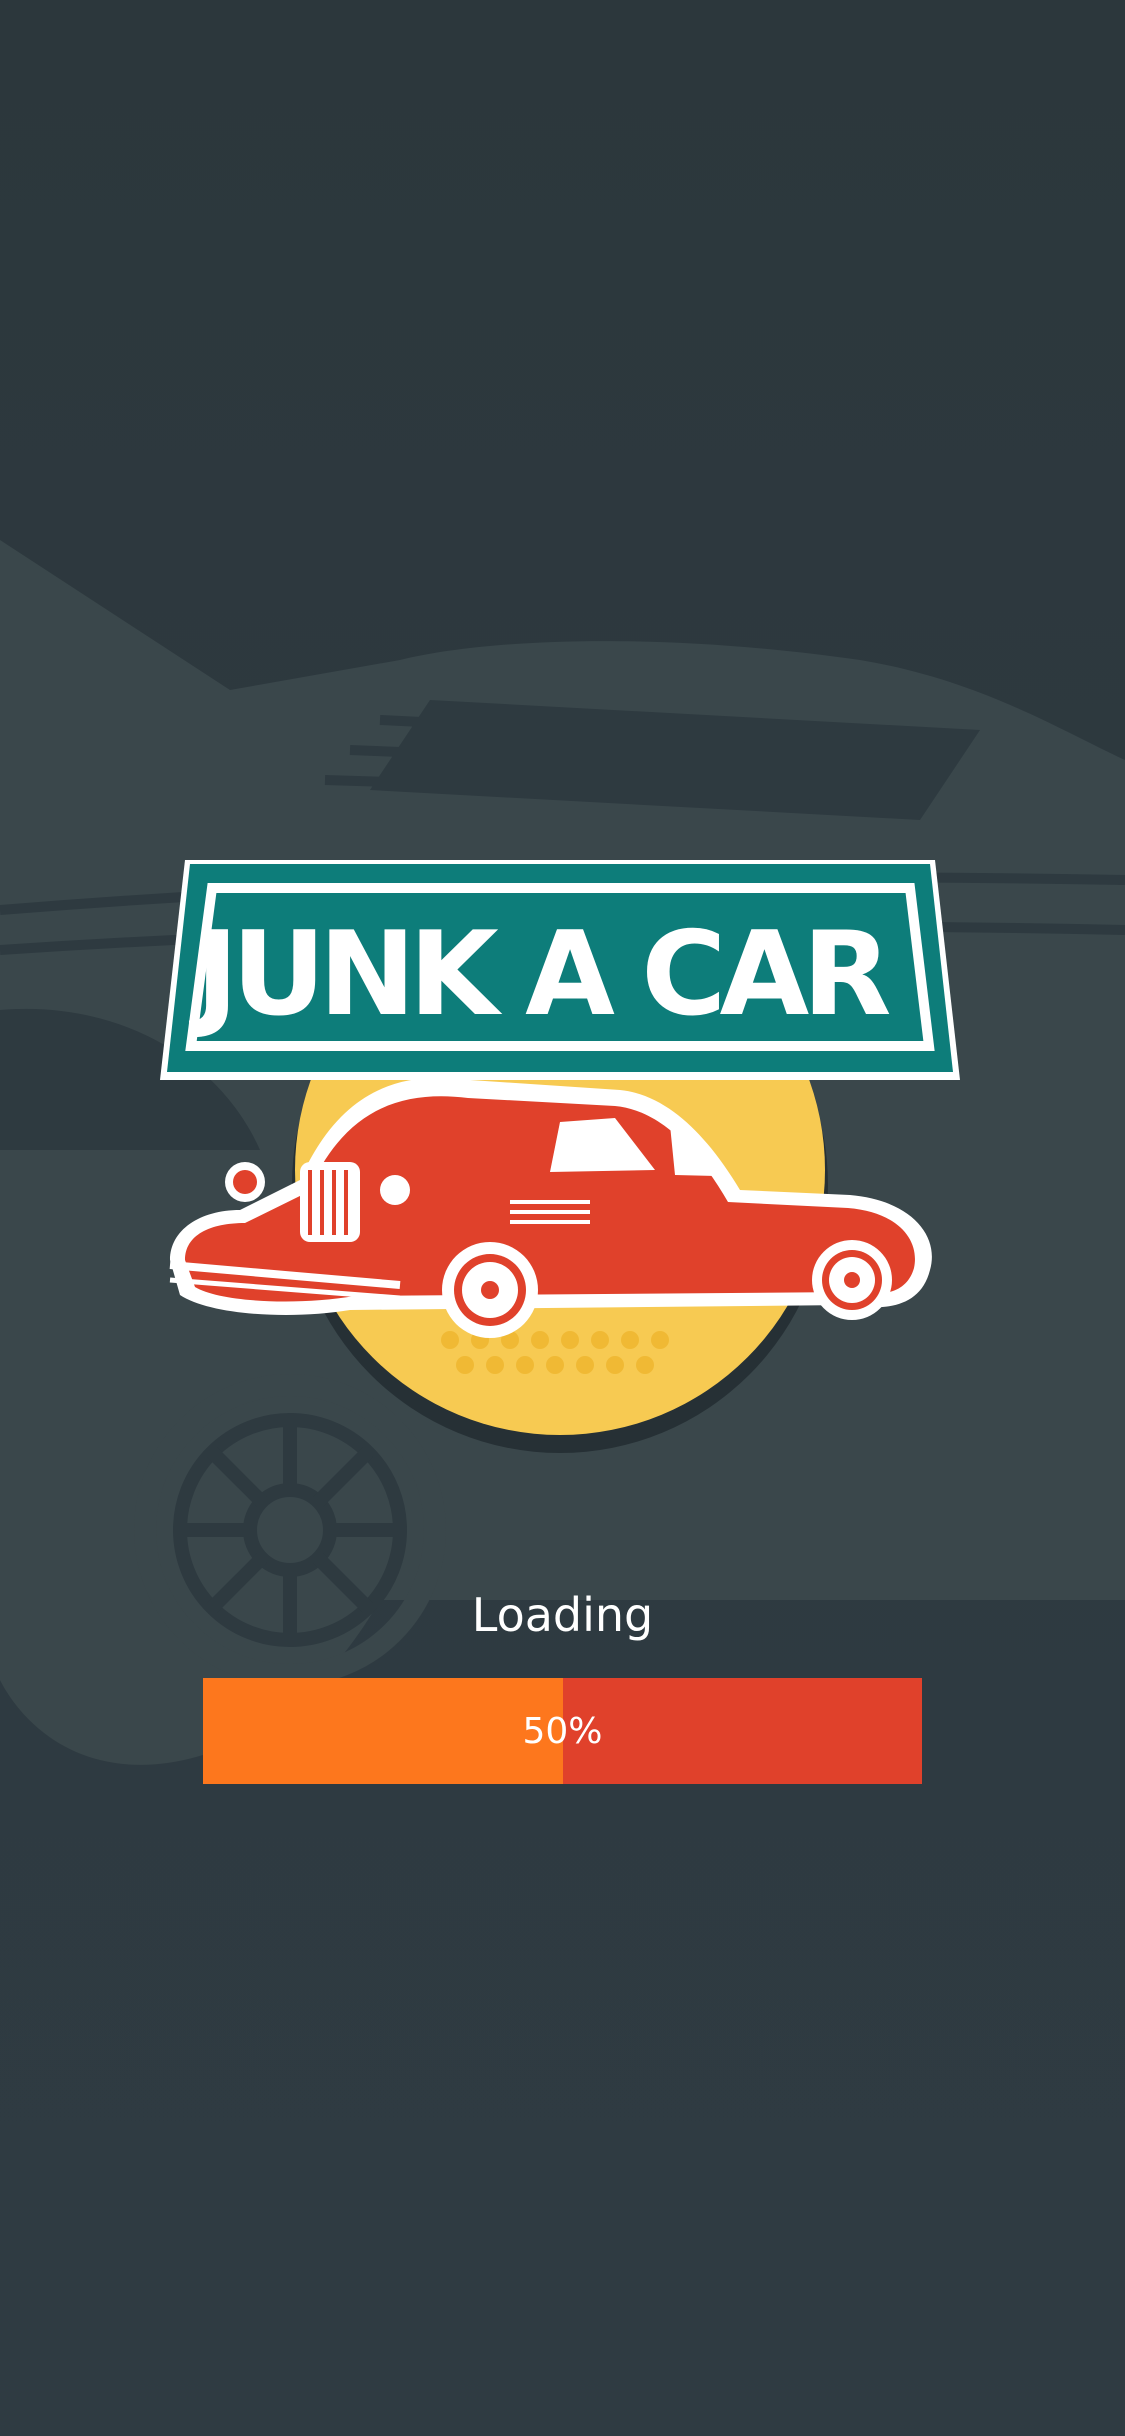 The image size is (1125, 2436). Describe the element at coordinates (543, 974) in the screenshot. I see `logo-title: JUNK A CAR` at that location.